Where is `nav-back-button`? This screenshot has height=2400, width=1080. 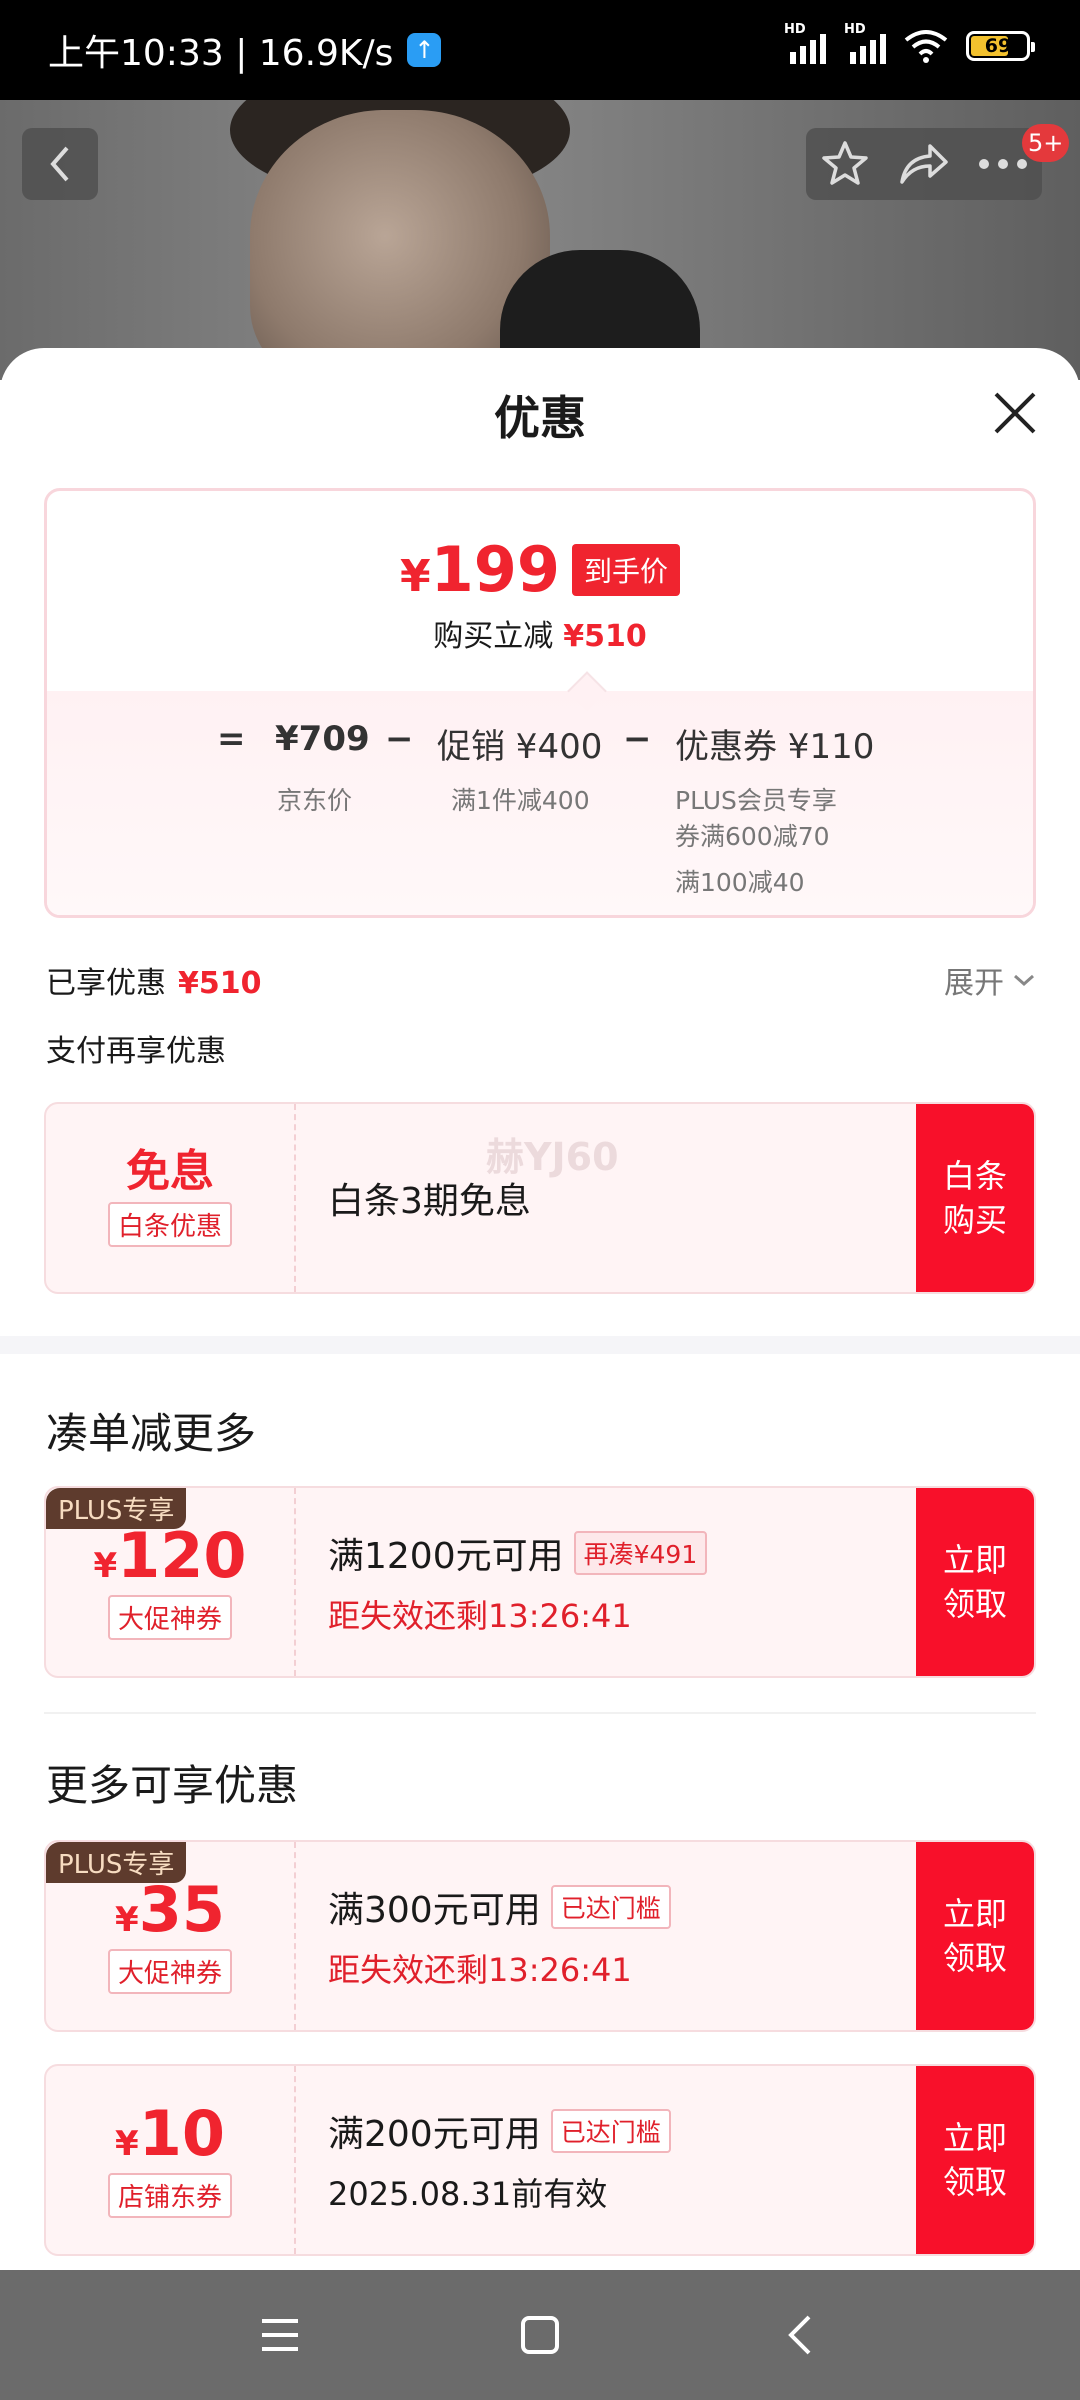
nav-back-button is located at coordinates (800, 2335).